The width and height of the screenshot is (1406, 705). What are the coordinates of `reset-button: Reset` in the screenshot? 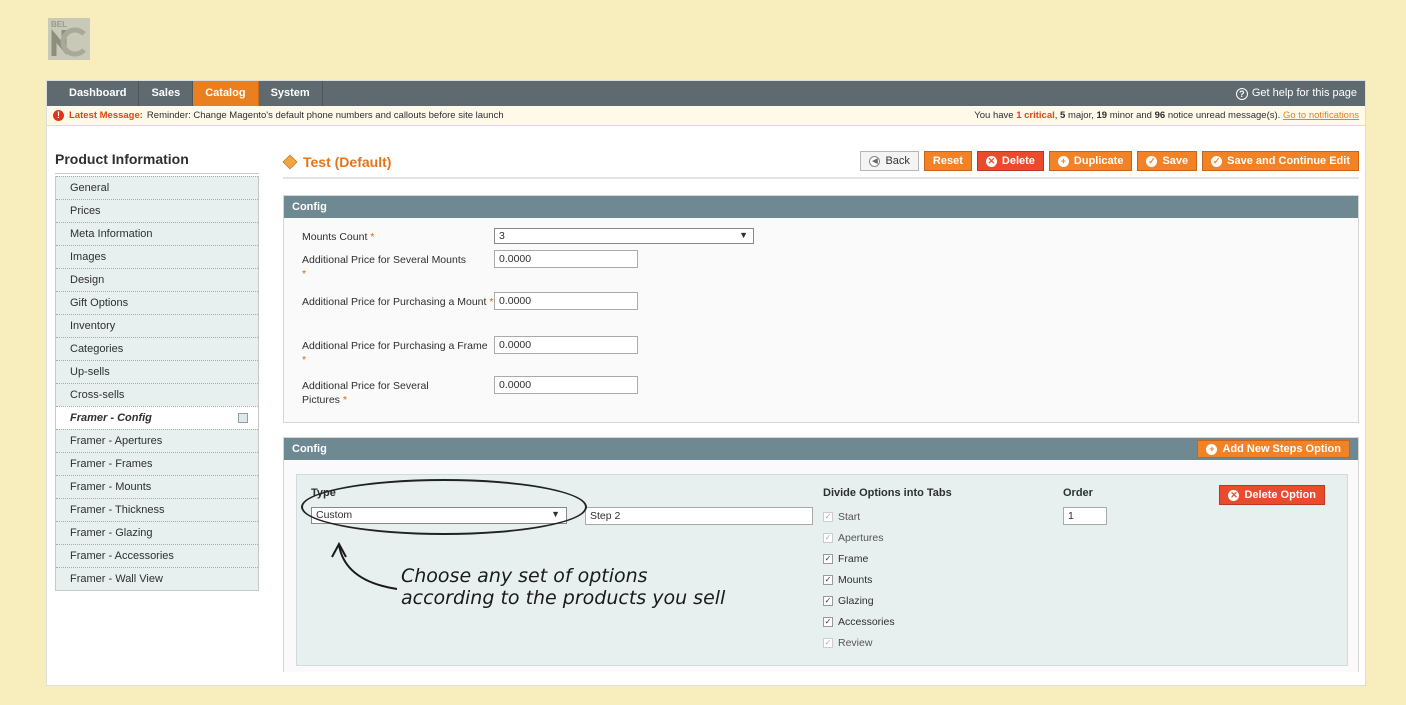 It's located at (947, 161).